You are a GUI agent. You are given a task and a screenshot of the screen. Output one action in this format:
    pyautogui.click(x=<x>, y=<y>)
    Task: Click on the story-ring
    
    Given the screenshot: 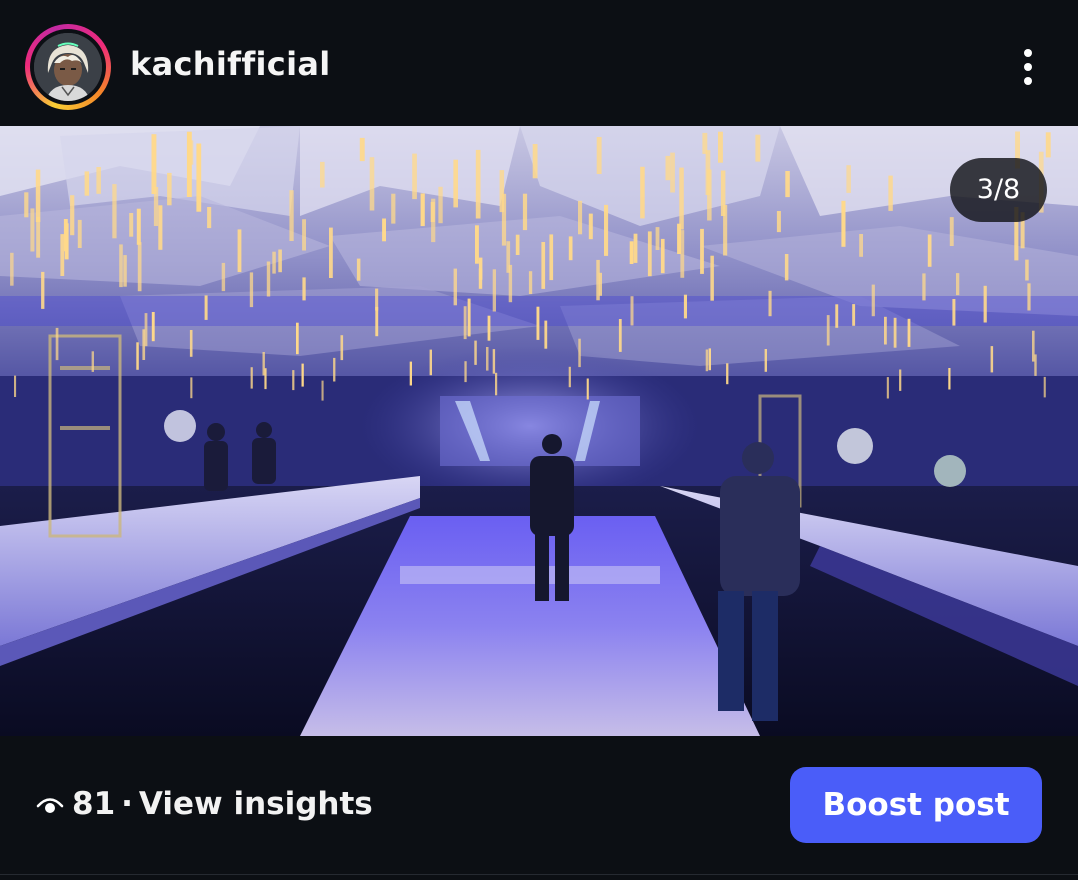 What is the action you would take?
    pyautogui.click(x=68, y=67)
    